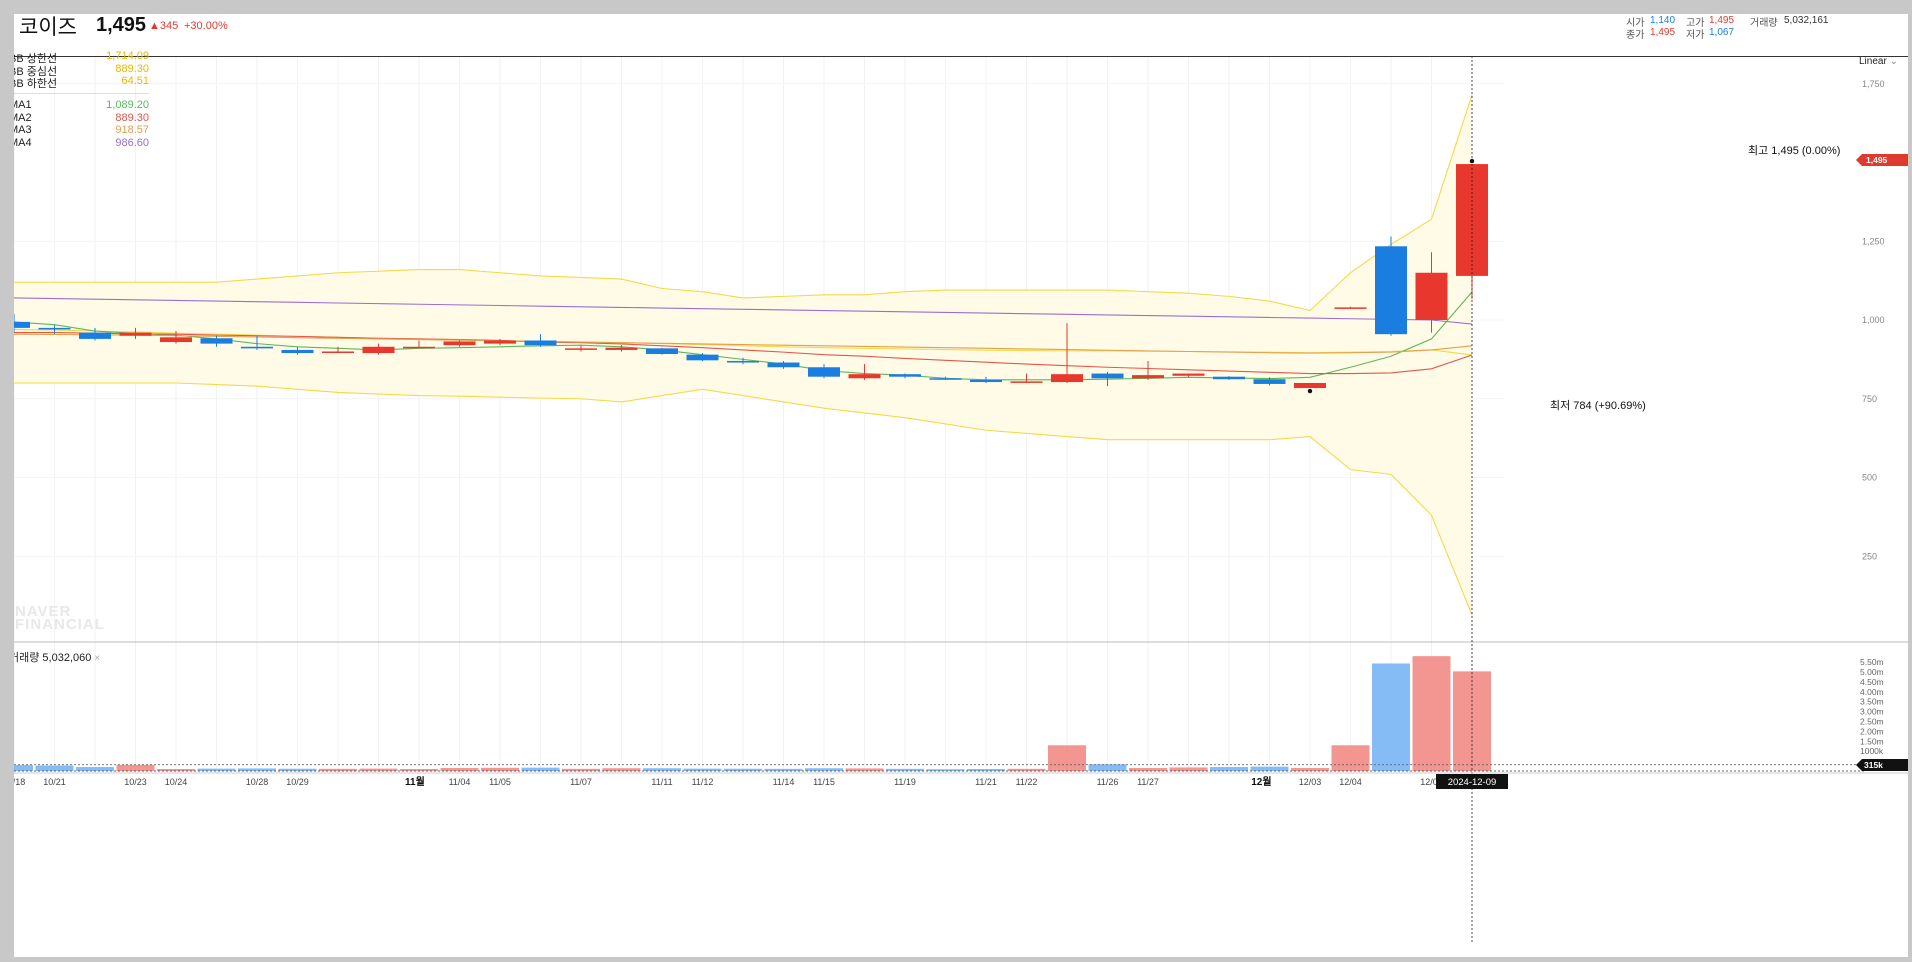 The height and width of the screenshot is (962, 1912). What do you see at coordinates (19, 782) in the screenshot?
I see `x-tick-label: 10/18` at bounding box center [19, 782].